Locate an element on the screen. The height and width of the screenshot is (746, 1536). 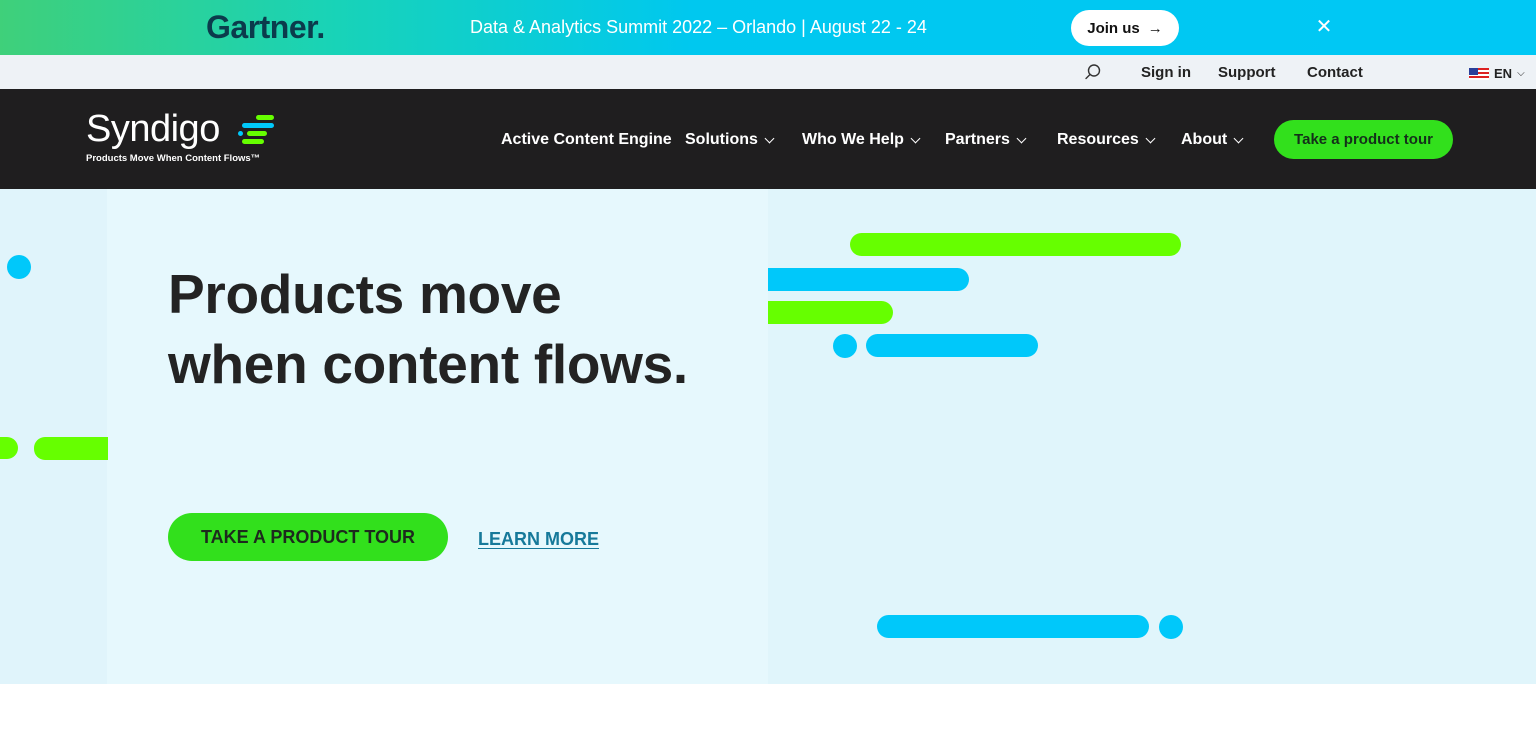
gartner-logo: Gartner. is located at coordinates (265, 27).